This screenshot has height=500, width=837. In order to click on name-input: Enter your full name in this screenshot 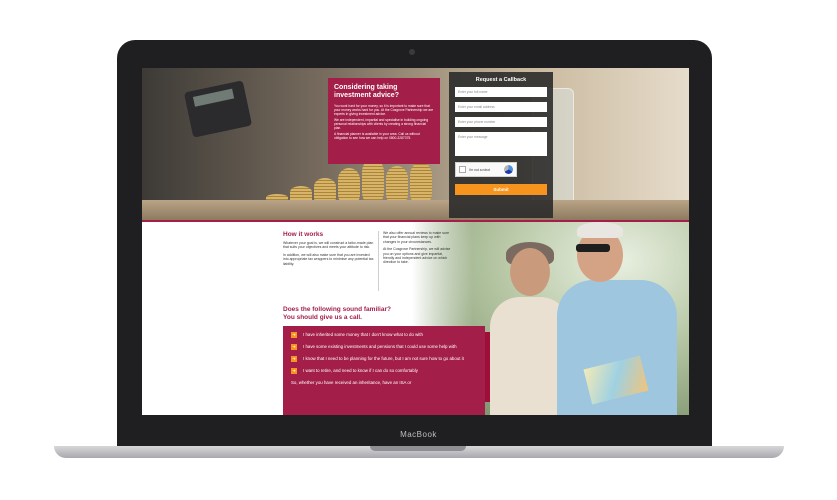, I will do `click(501, 92)`.